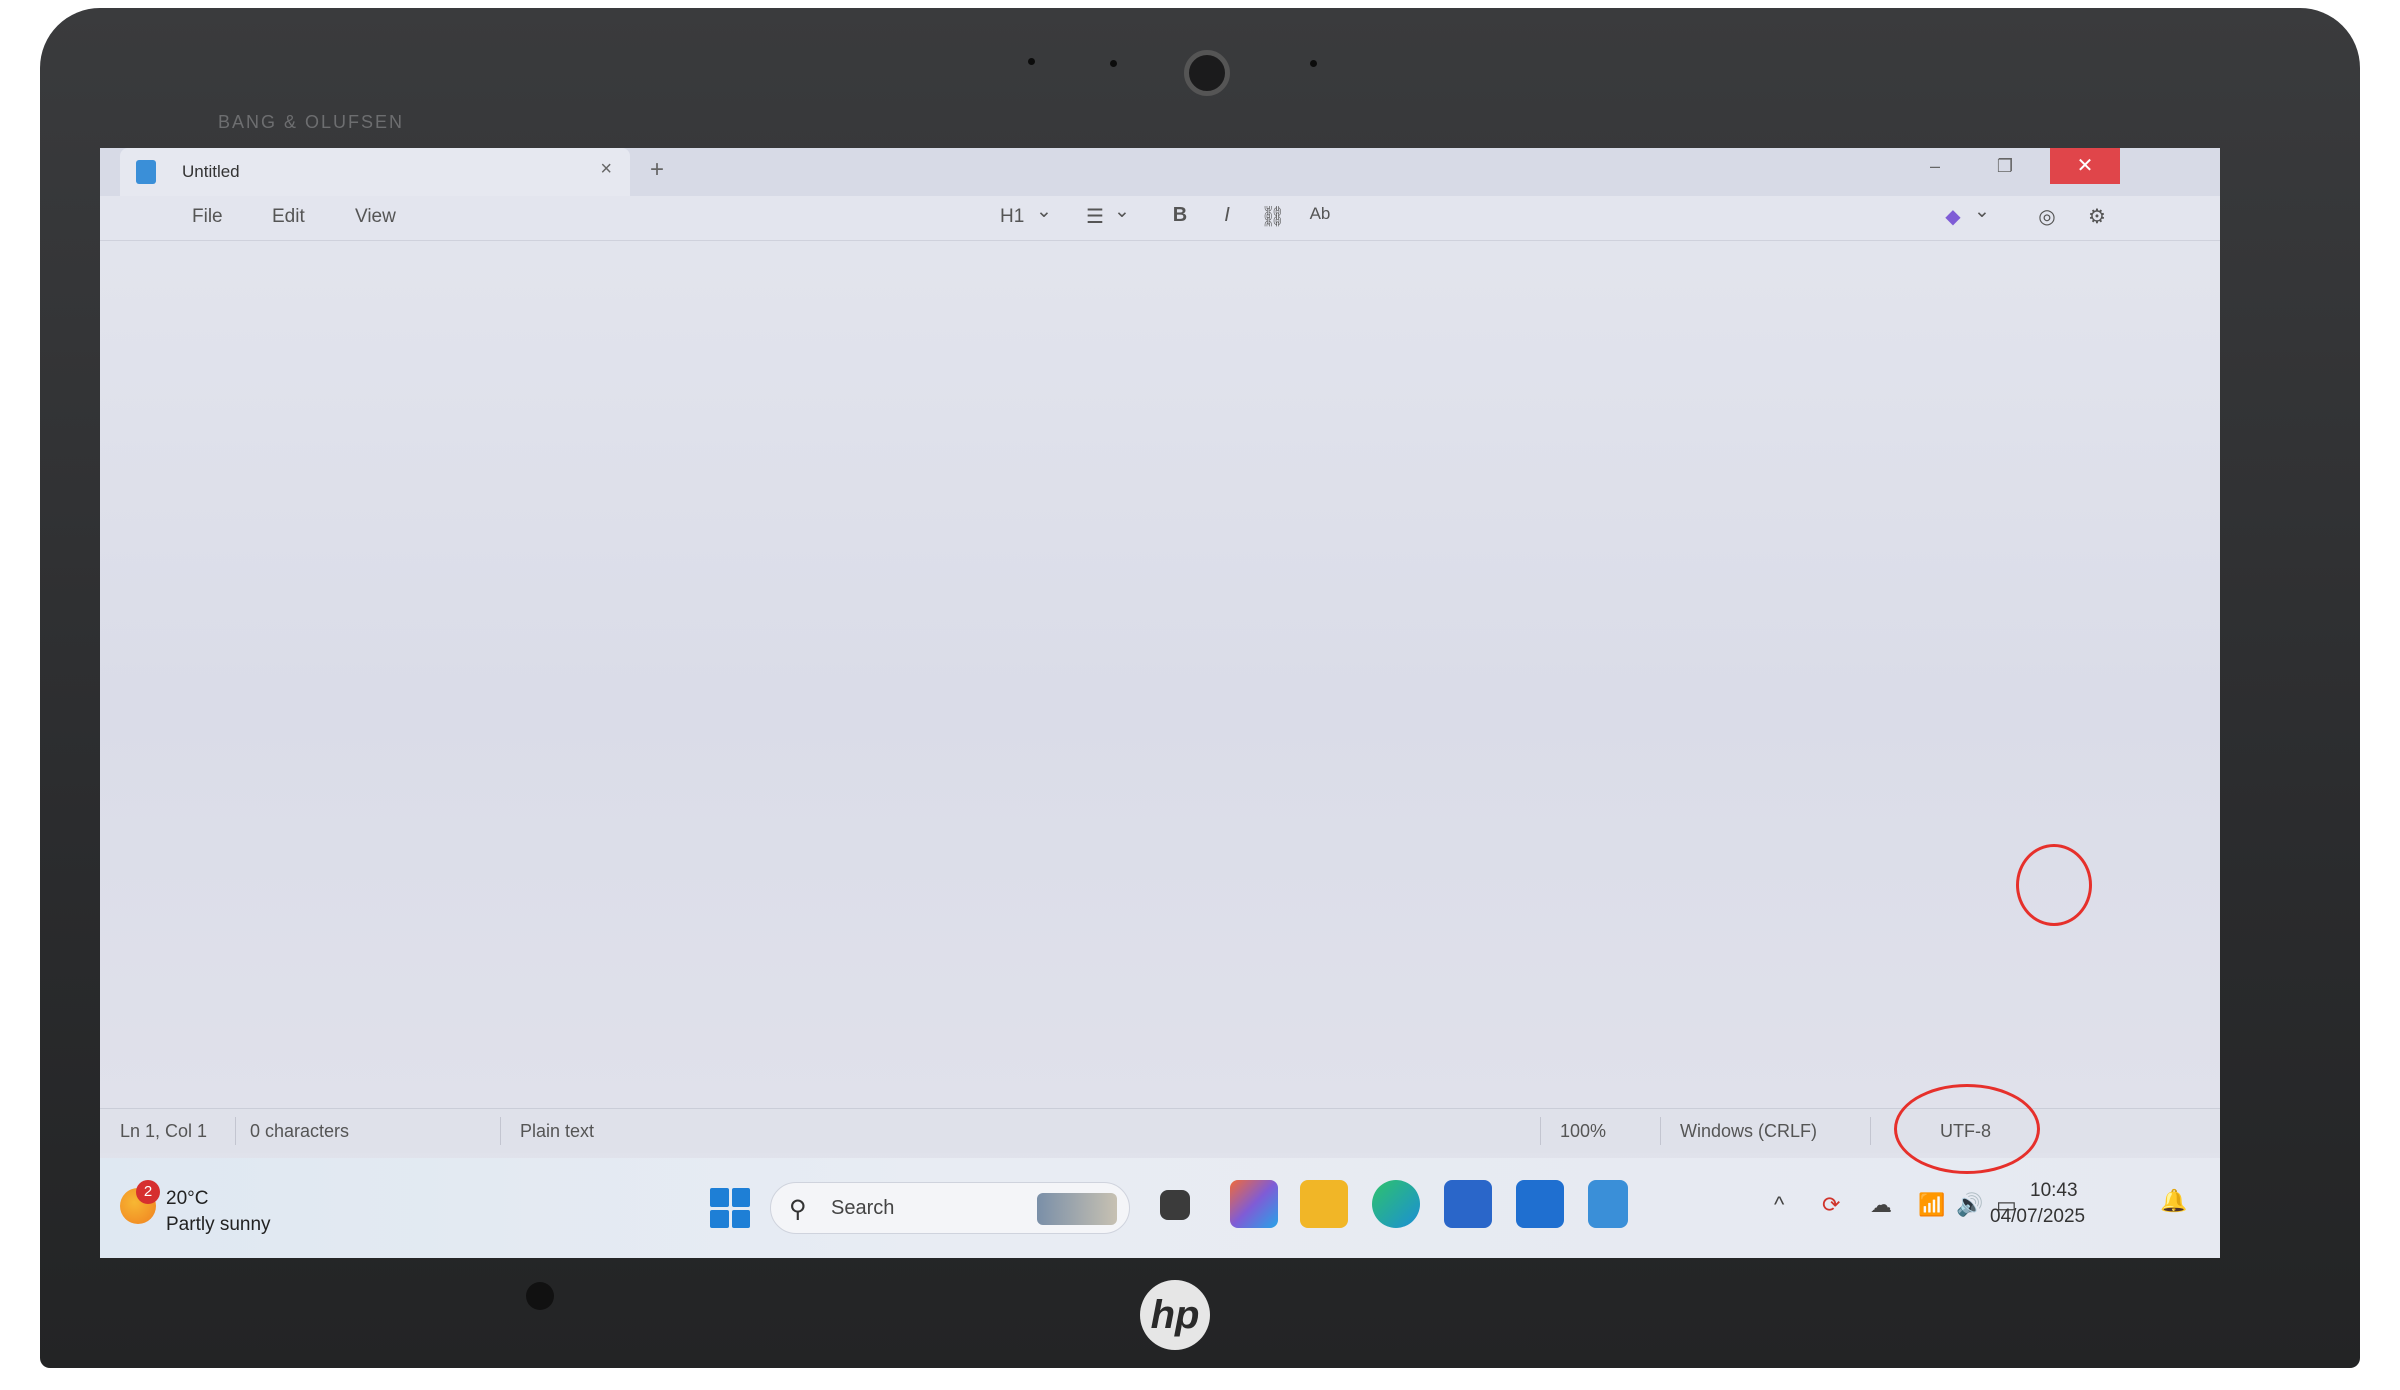 The image size is (2400, 1390). Describe the element at coordinates (1583, 1131) in the screenshot. I see `zoom-level: 100%` at that location.